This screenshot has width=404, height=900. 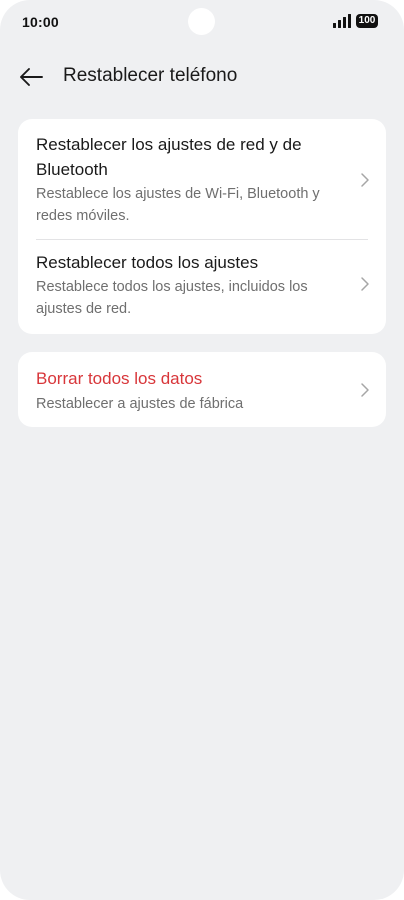 I want to click on arrow-left-icon, so click(x=31, y=77).